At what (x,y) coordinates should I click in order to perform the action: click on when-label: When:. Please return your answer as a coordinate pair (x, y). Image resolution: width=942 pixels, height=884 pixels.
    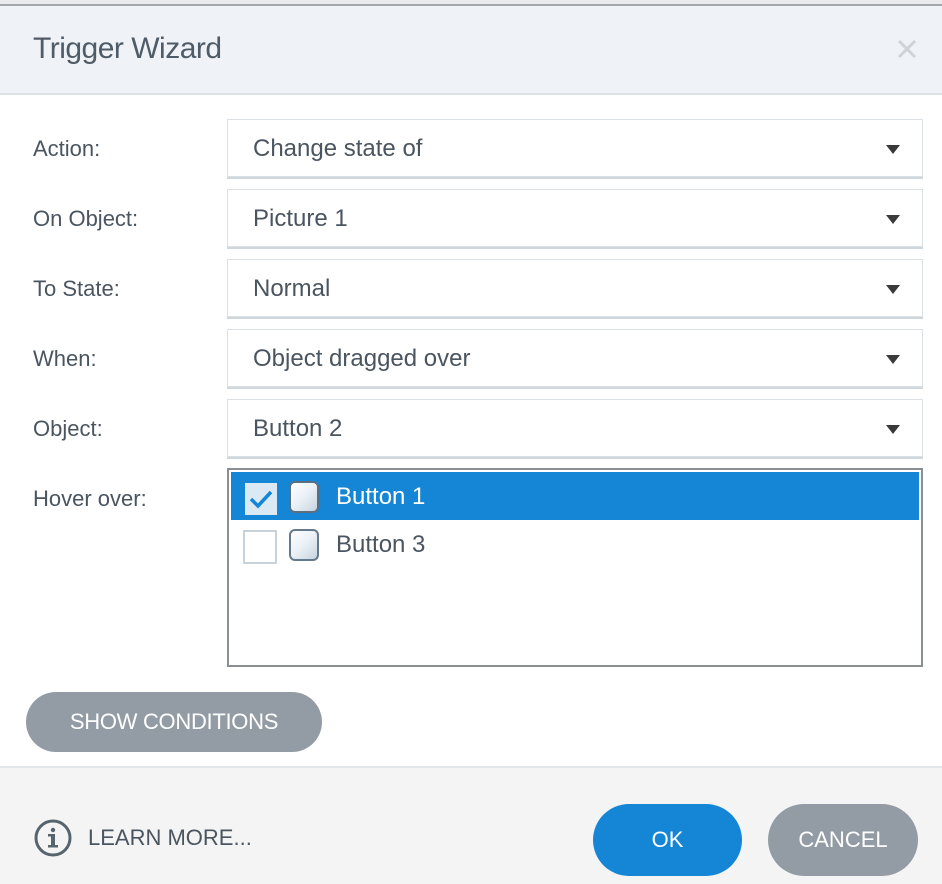
    Looking at the image, I should click on (65, 358).